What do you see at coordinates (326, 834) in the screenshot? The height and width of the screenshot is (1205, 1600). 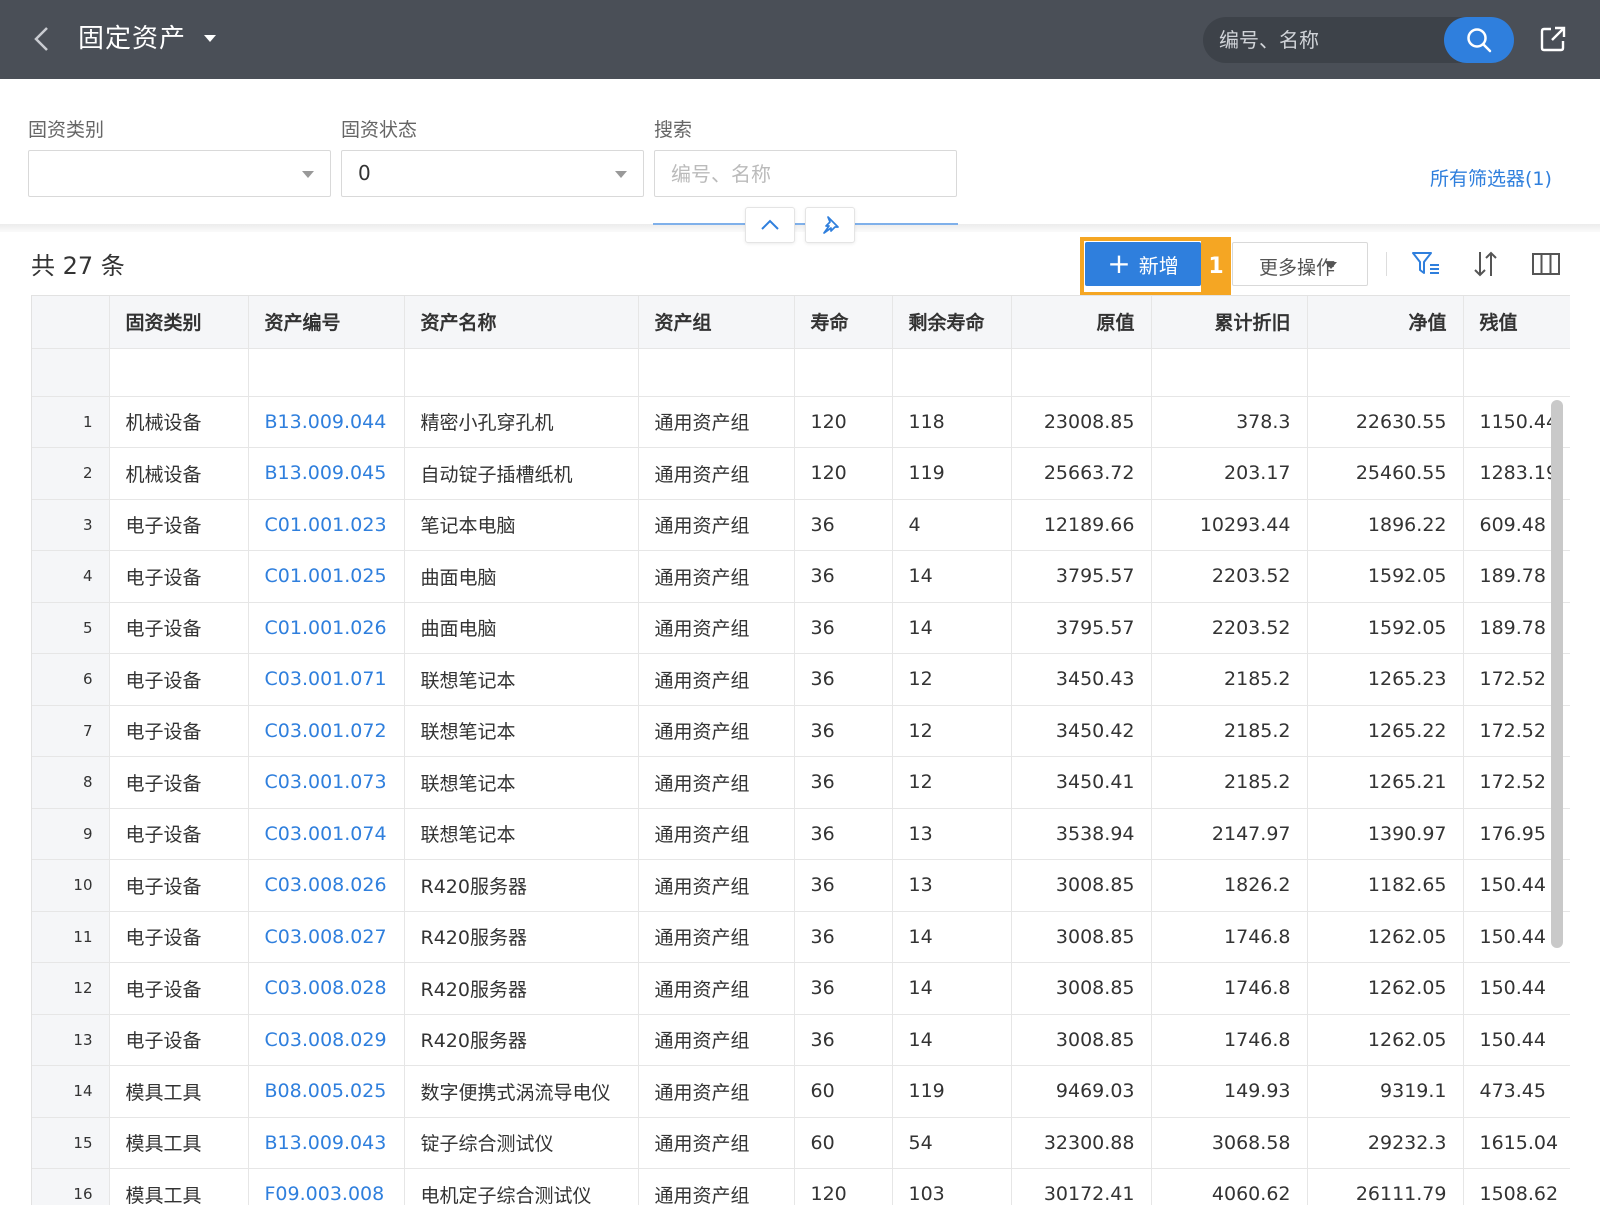 I see `asset-code-link: C03.001.074` at bounding box center [326, 834].